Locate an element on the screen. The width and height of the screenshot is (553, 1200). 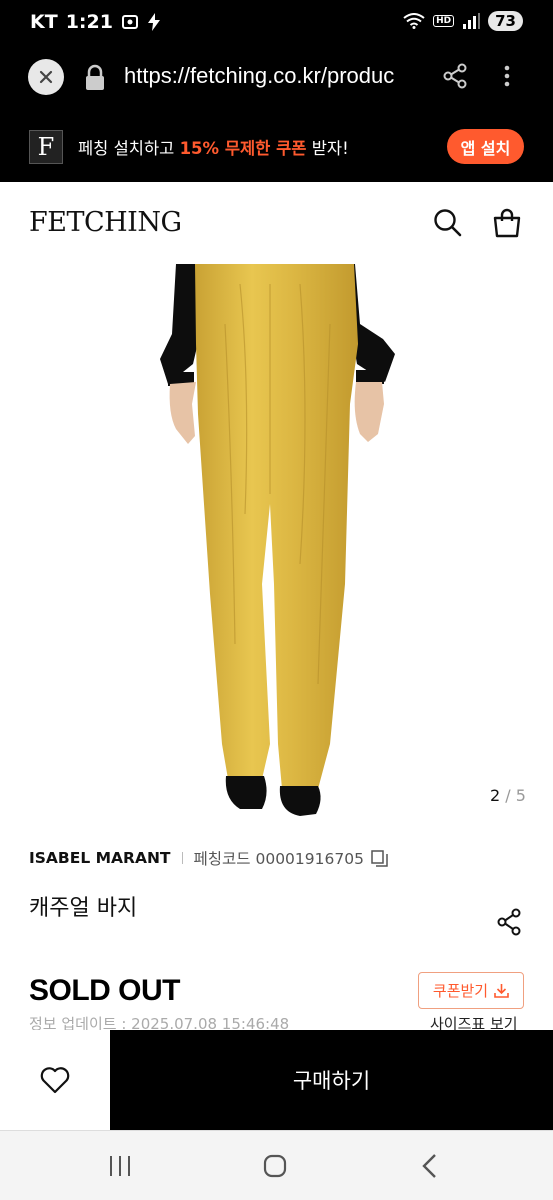
bag-icon is located at coordinates (507, 223).